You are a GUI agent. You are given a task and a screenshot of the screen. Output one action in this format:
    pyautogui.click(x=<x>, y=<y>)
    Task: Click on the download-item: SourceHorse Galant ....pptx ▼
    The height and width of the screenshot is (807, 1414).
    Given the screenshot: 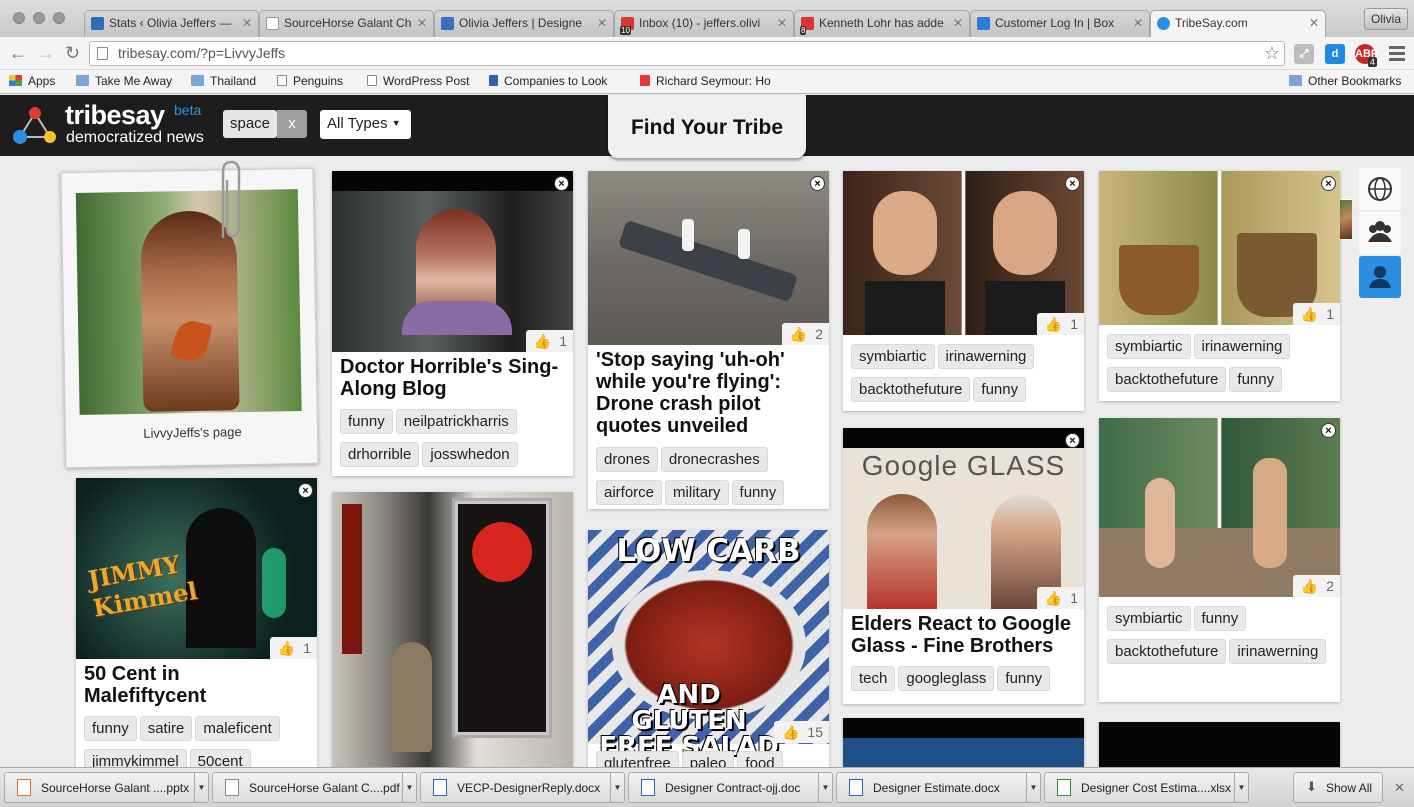 What is the action you would take?
    pyautogui.click(x=106, y=787)
    